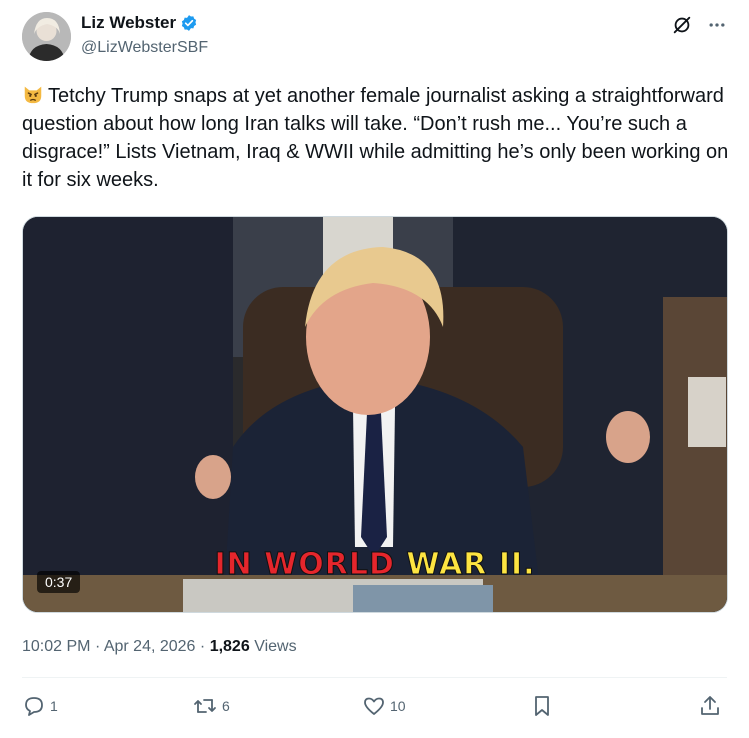  What do you see at coordinates (205, 706) in the screenshot?
I see `repost-icon` at bounding box center [205, 706].